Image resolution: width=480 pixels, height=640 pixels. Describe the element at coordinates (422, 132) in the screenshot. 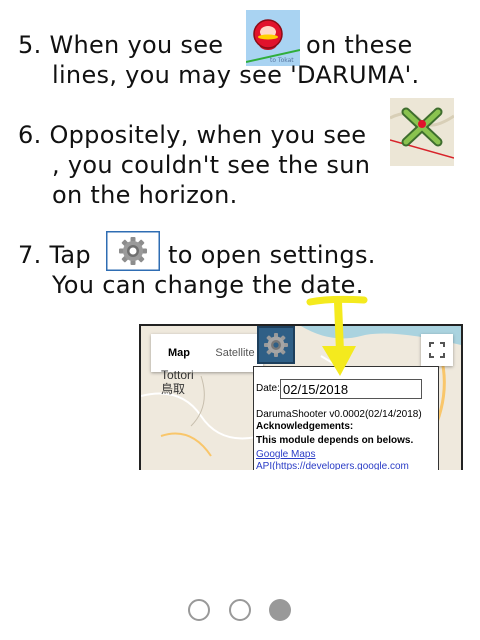

I see `x-marker-icon` at that location.